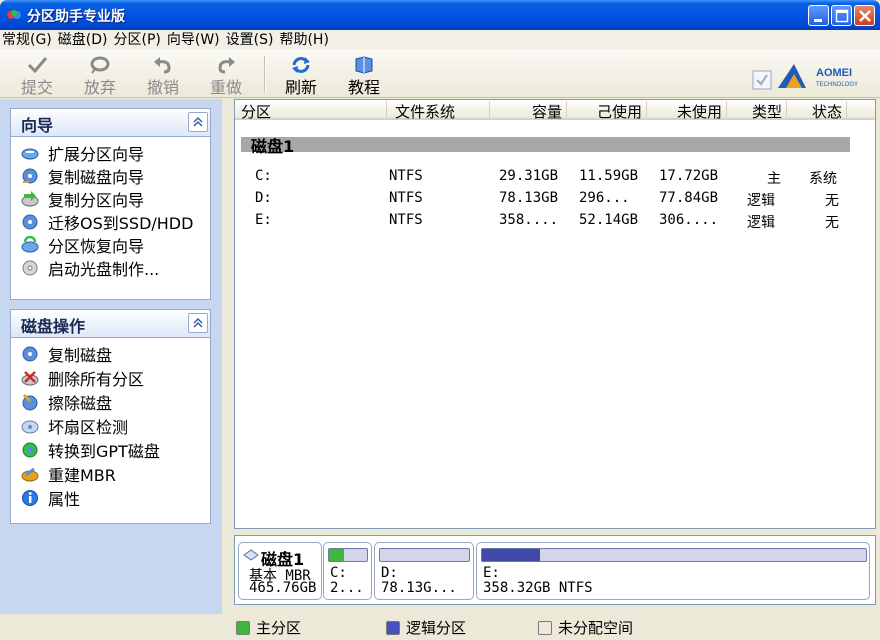 Image resolution: width=880 pixels, height=640 pixels. Describe the element at coordinates (138, 40) in the screenshot. I see `menu-partition: 分区(P)` at that location.